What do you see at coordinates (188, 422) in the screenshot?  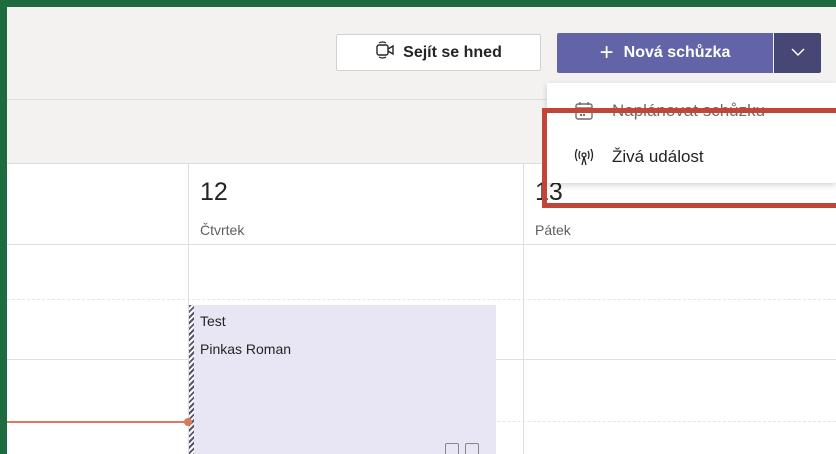 I see `current-time-marker` at bounding box center [188, 422].